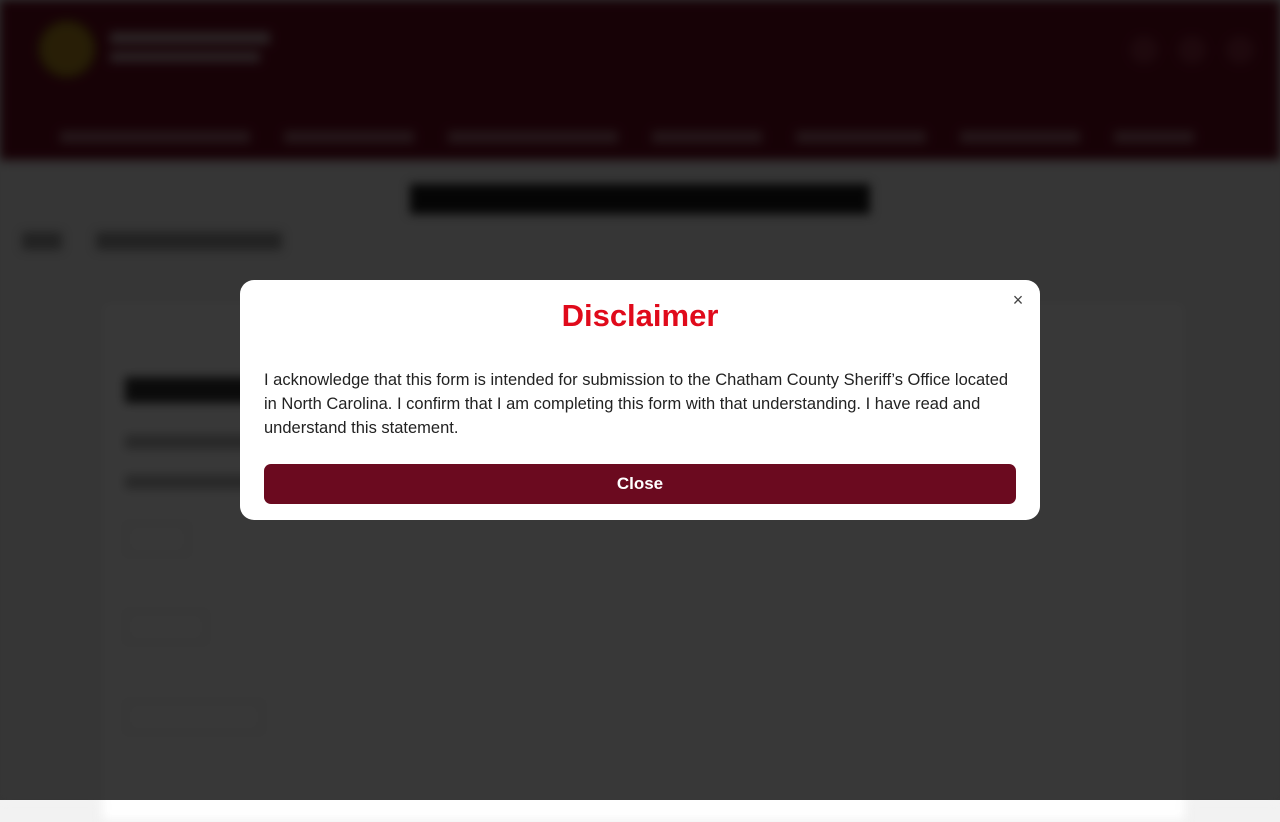 The image size is (1280, 822). I want to click on modal-title: Disclaimer, so click(640, 315).